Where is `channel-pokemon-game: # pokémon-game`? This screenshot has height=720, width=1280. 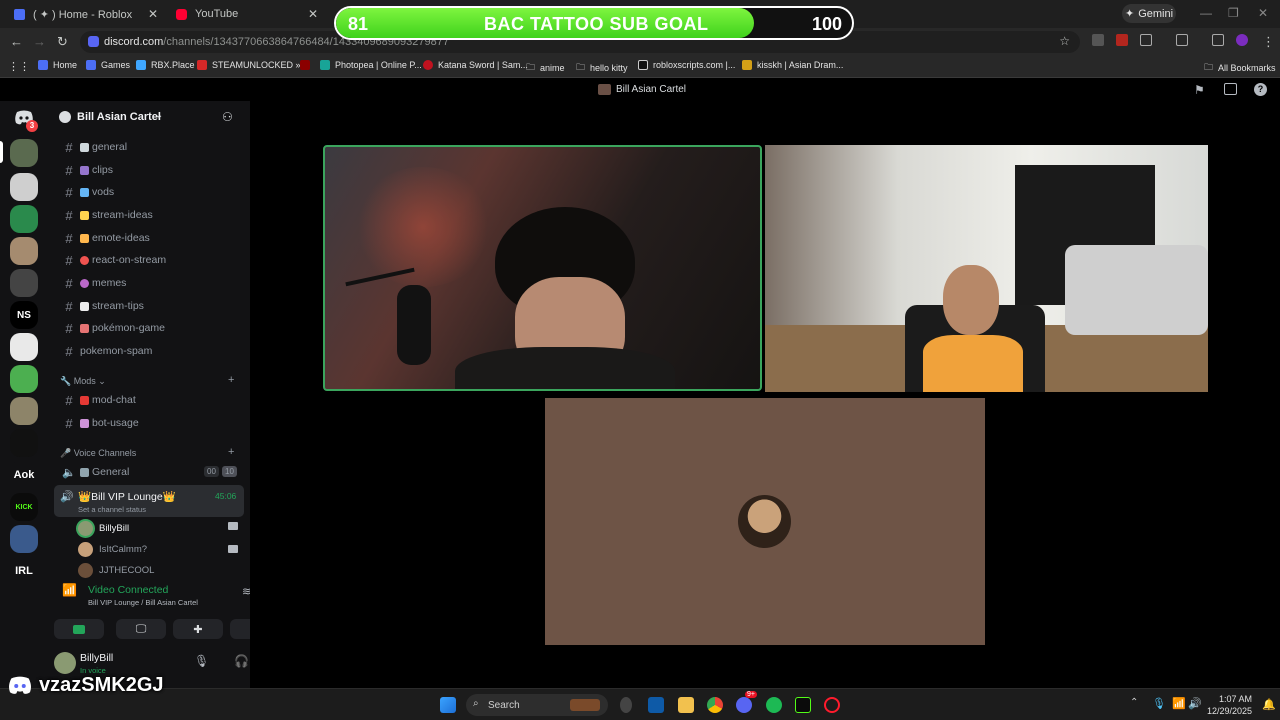
channel-pokemon-game: # pokémon-game is located at coordinates (150, 328).